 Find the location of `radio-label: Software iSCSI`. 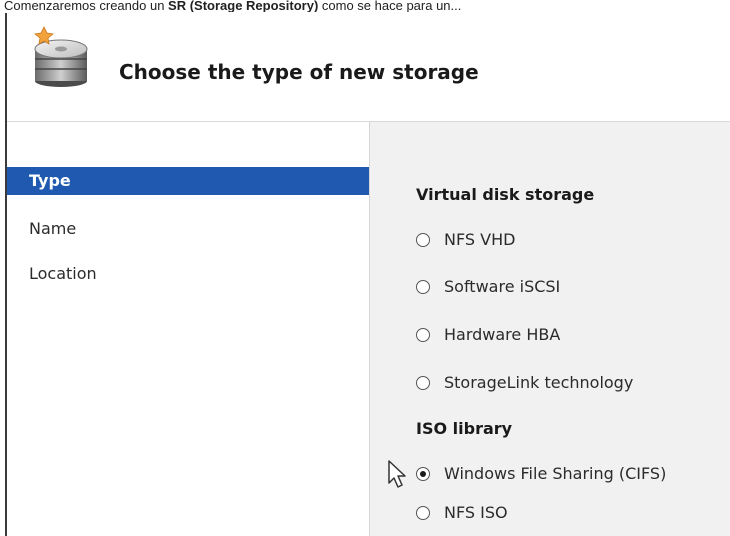

radio-label: Software iSCSI is located at coordinates (502, 286).